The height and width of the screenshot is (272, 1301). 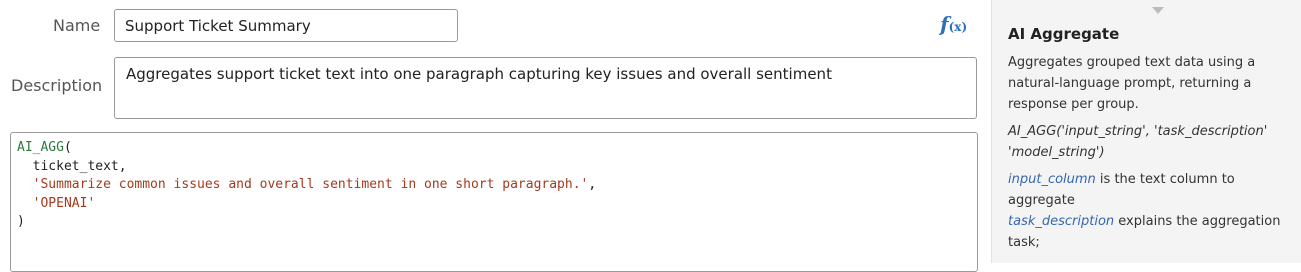 I want to click on function-suffix: (x), so click(x=958, y=27).